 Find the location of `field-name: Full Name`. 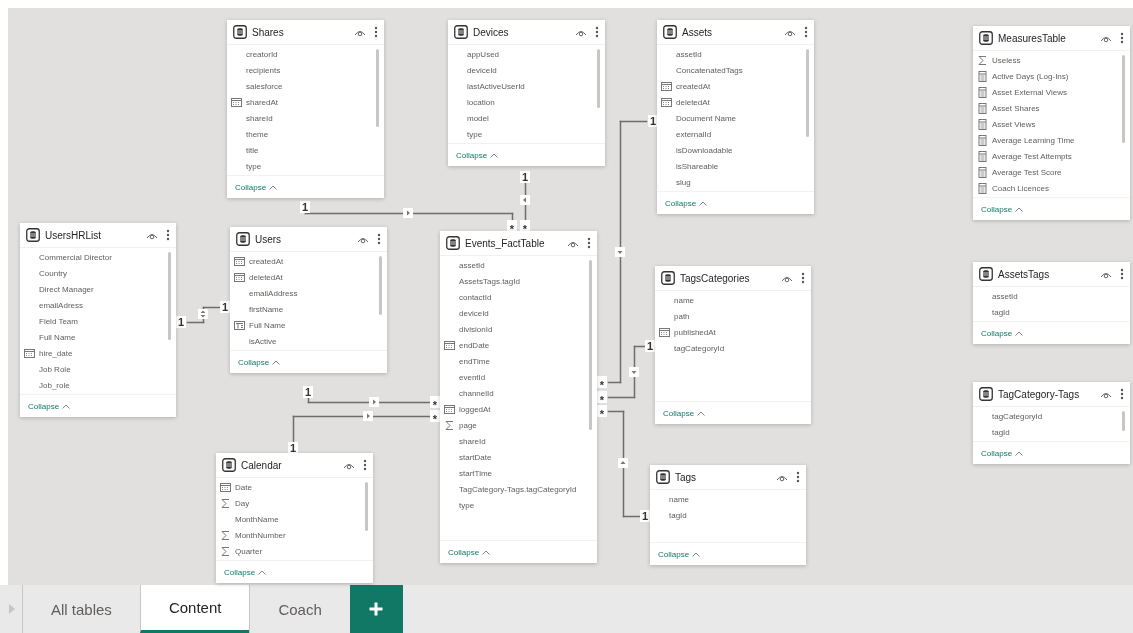

field-name: Full Name is located at coordinates (57, 337).